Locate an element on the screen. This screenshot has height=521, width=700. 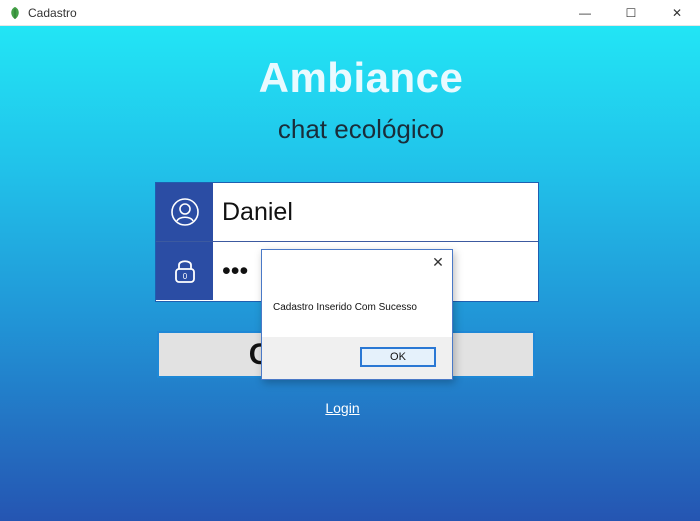
dialog-footer: OK is located at coordinates (357, 358).